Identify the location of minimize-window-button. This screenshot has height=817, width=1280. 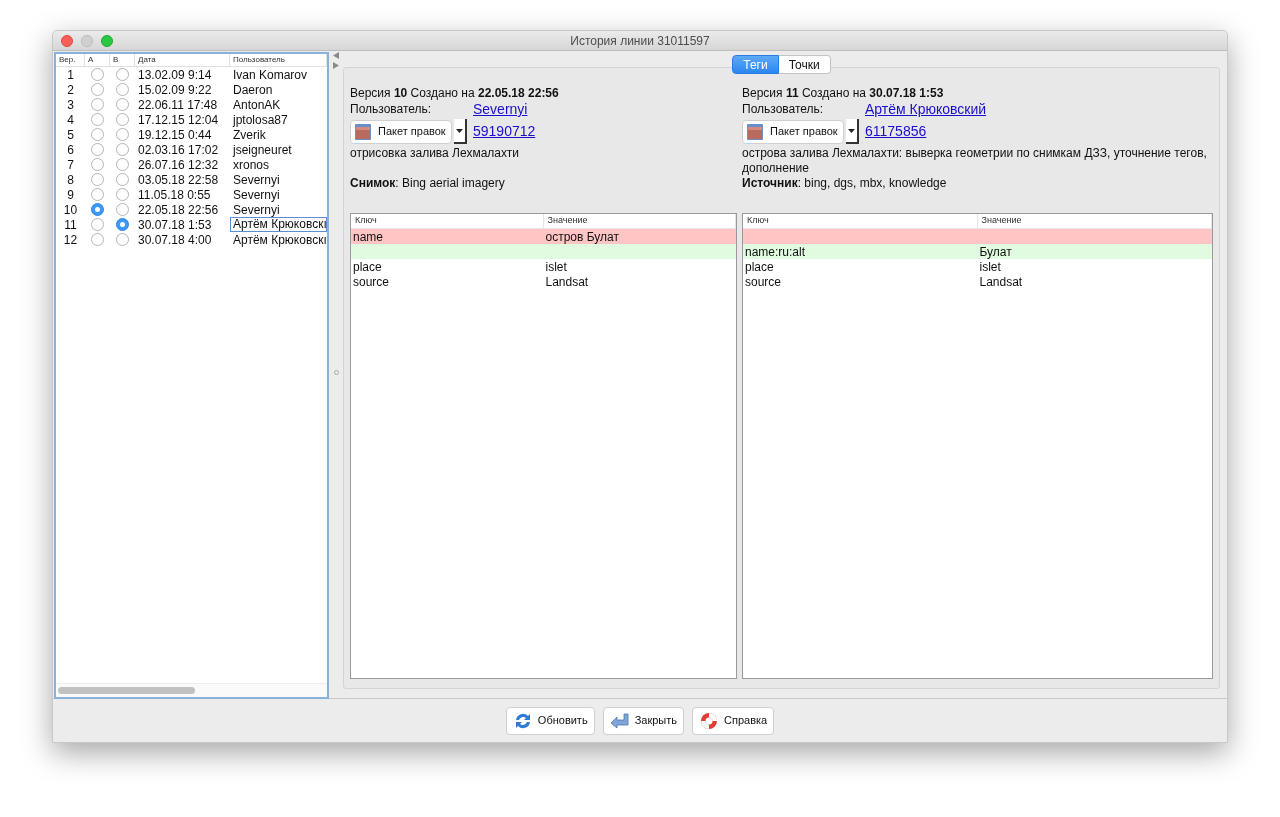
(87, 40).